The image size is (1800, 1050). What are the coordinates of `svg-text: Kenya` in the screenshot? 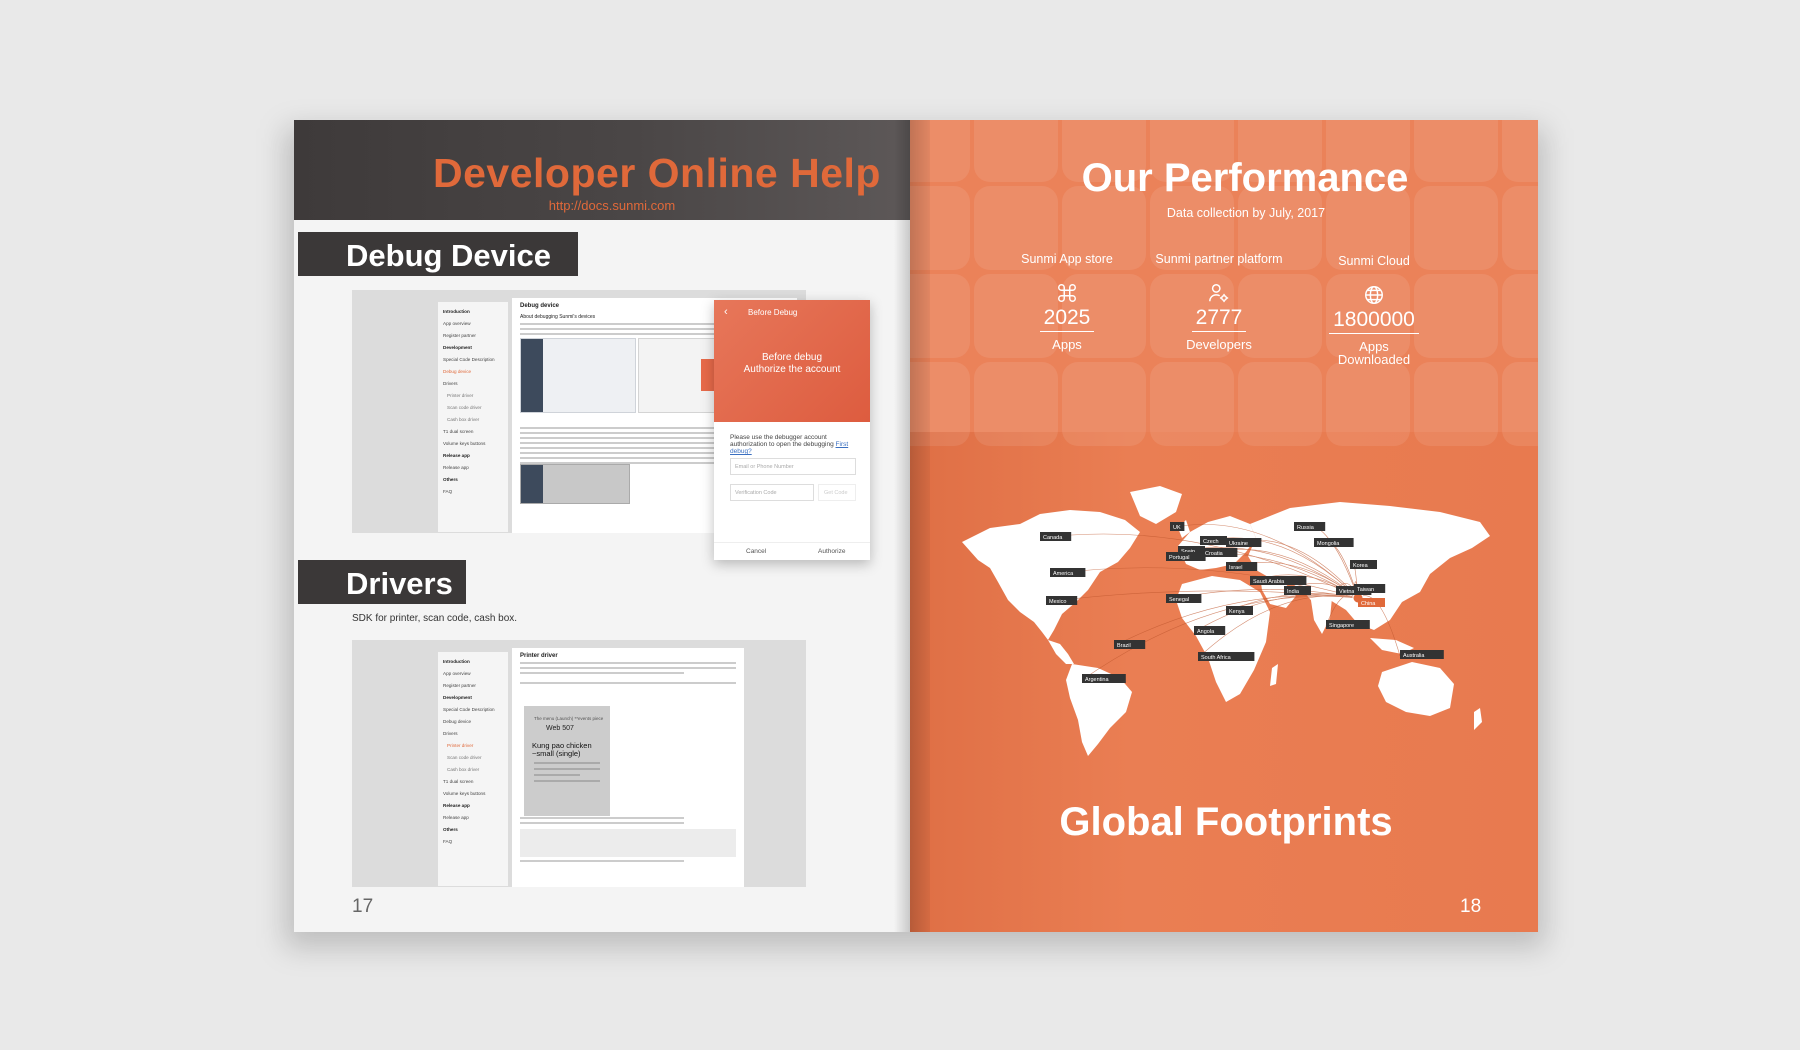 It's located at (1237, 612).